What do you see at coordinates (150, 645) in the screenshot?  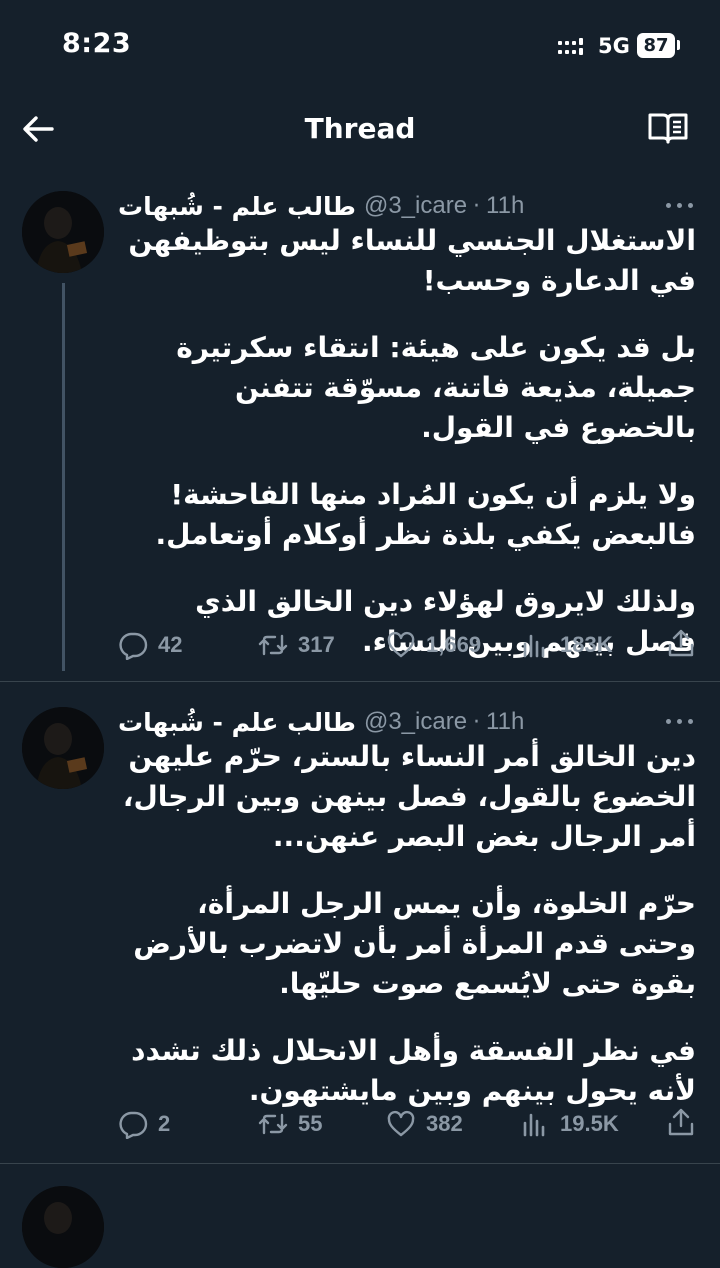 I see `reply-button: 42` at bounding box center [150, 645].